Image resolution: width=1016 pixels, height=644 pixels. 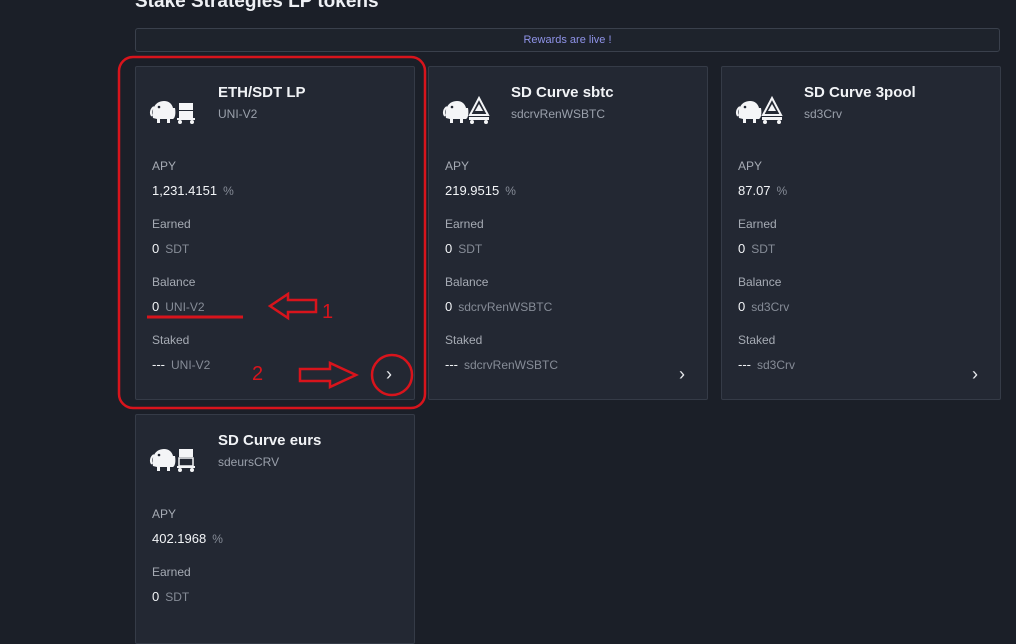 What do you see at coordinates (860, 92) in the screenshot?
I see `pool-name: SD Curve 3pool` at bounding box center [860, 92].